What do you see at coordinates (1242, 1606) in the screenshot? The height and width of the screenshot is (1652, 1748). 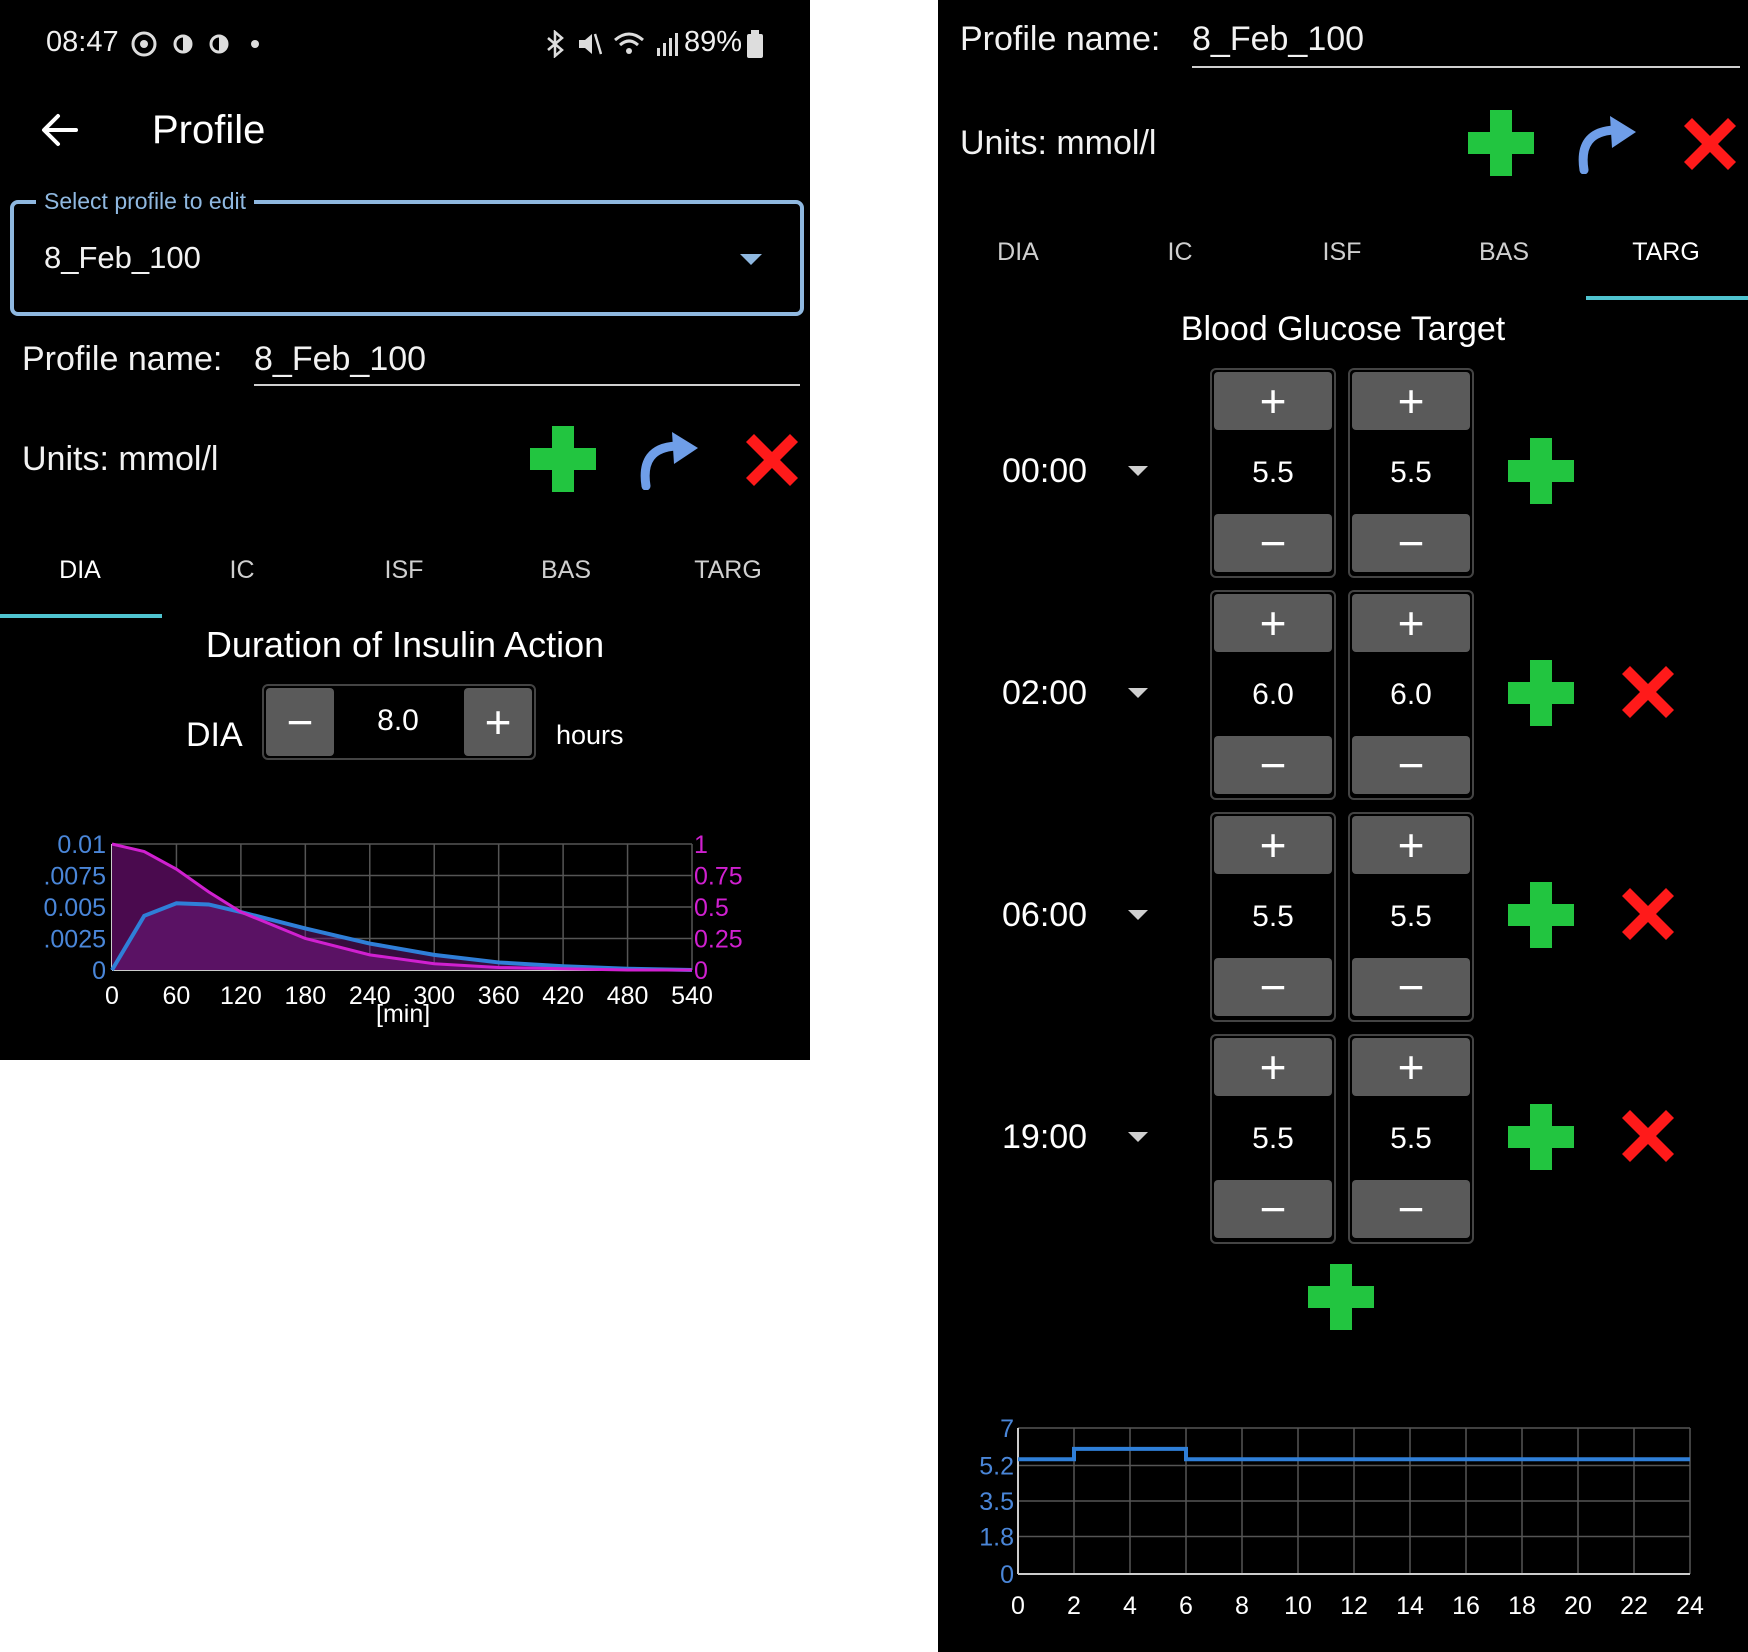 I see `x-tick-label: 8` at bounding box center [1242, 1606].